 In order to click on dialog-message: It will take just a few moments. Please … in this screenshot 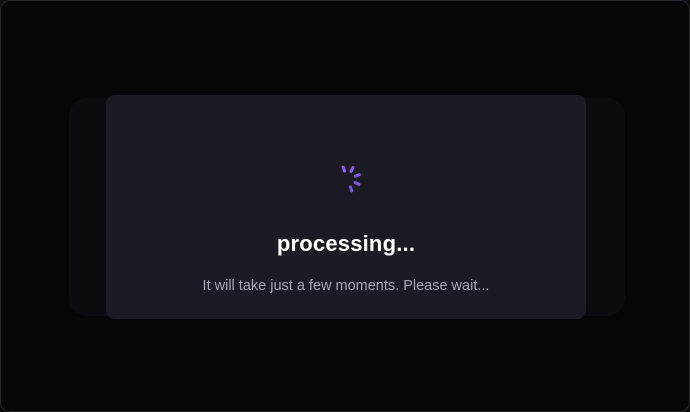, I will do `click(346, 286)`.